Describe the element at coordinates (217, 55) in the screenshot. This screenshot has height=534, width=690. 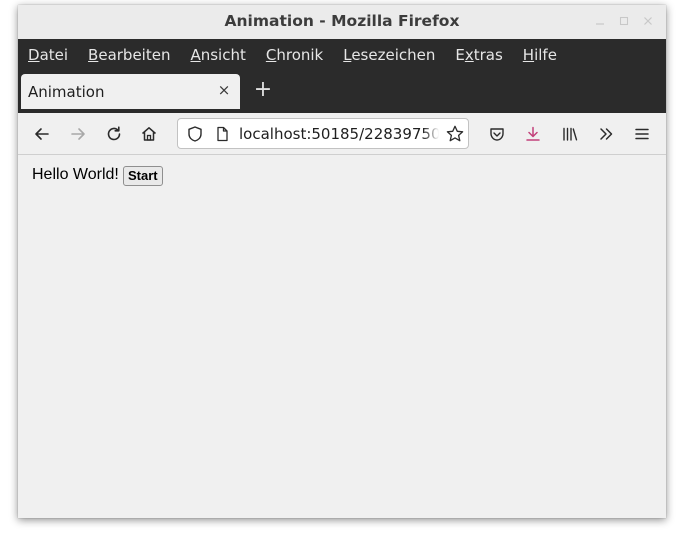
I see `menu-item-ansicht: Ansicht` at that location.